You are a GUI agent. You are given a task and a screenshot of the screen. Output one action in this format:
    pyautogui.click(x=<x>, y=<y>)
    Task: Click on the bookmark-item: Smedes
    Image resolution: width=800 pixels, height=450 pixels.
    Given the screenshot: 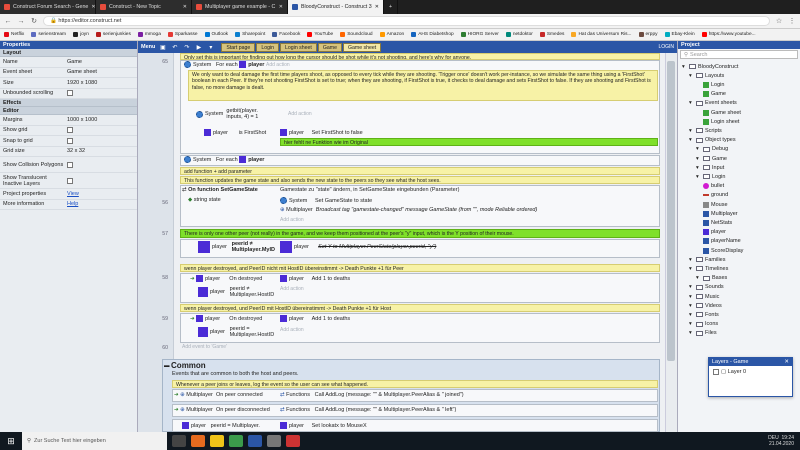 What is the action you would take?
    pyautogui.click(x=551, y=34)
    